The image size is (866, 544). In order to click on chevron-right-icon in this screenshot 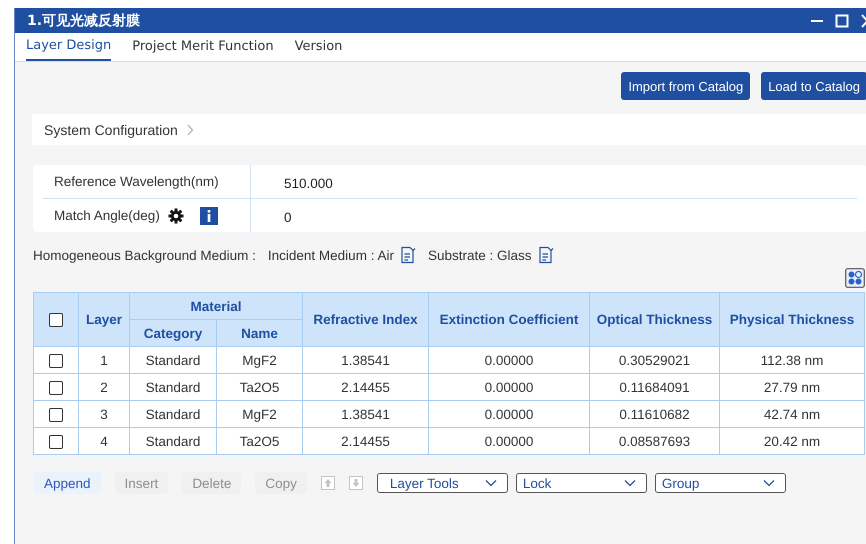, I will do `click(190, 130)`.